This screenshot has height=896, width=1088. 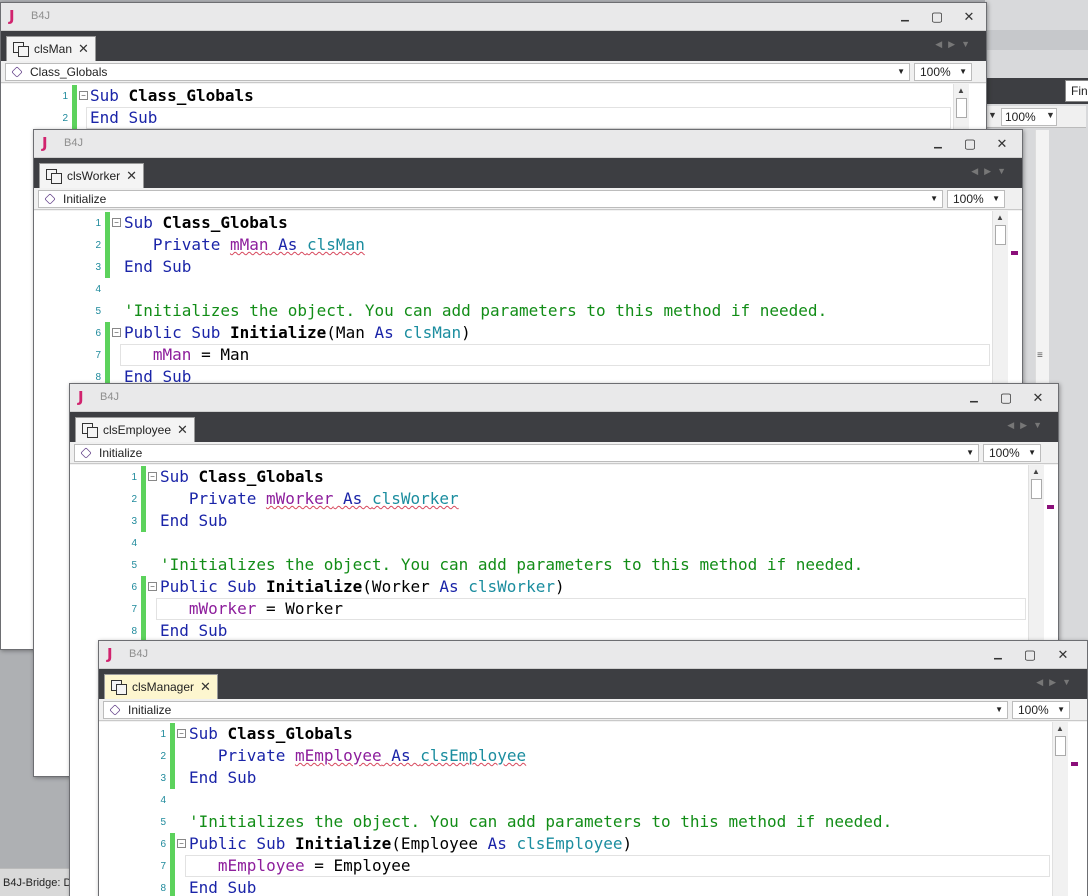 I want to click on code-line: Private mMan As clsMan, so click(x=244, y=244).